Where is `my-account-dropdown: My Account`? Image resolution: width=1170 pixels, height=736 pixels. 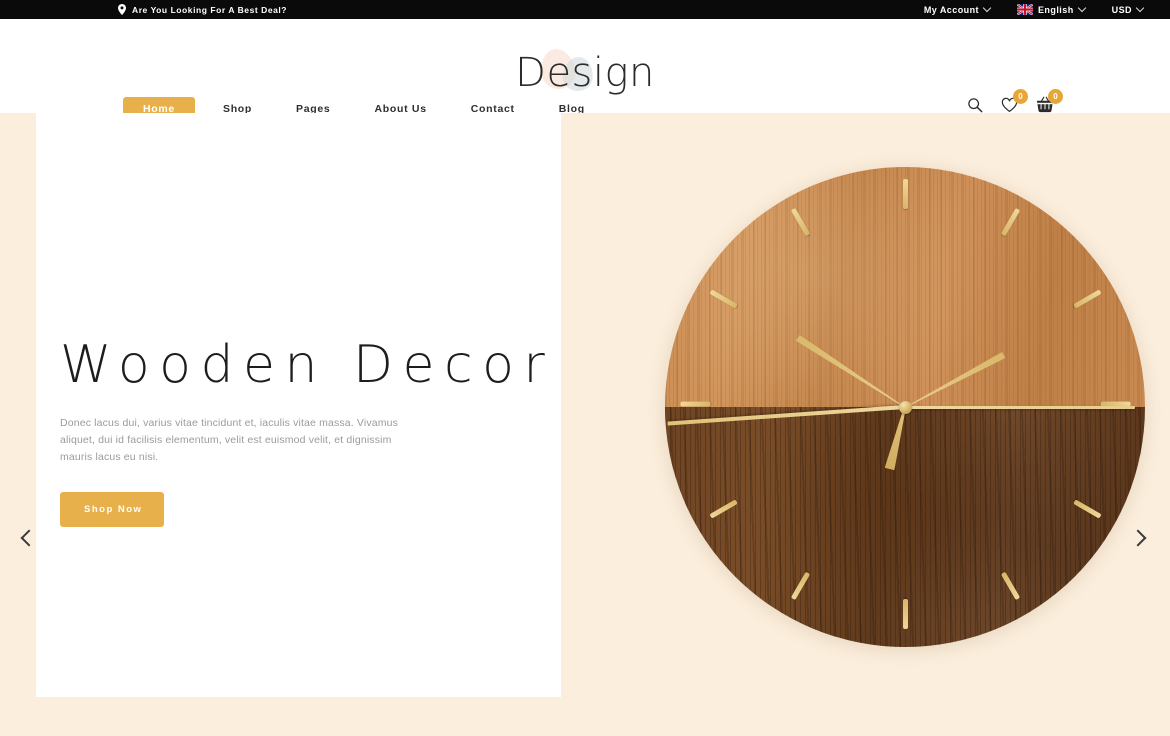
my-account-dropdown: My Account is located at coordinates (957, 10).